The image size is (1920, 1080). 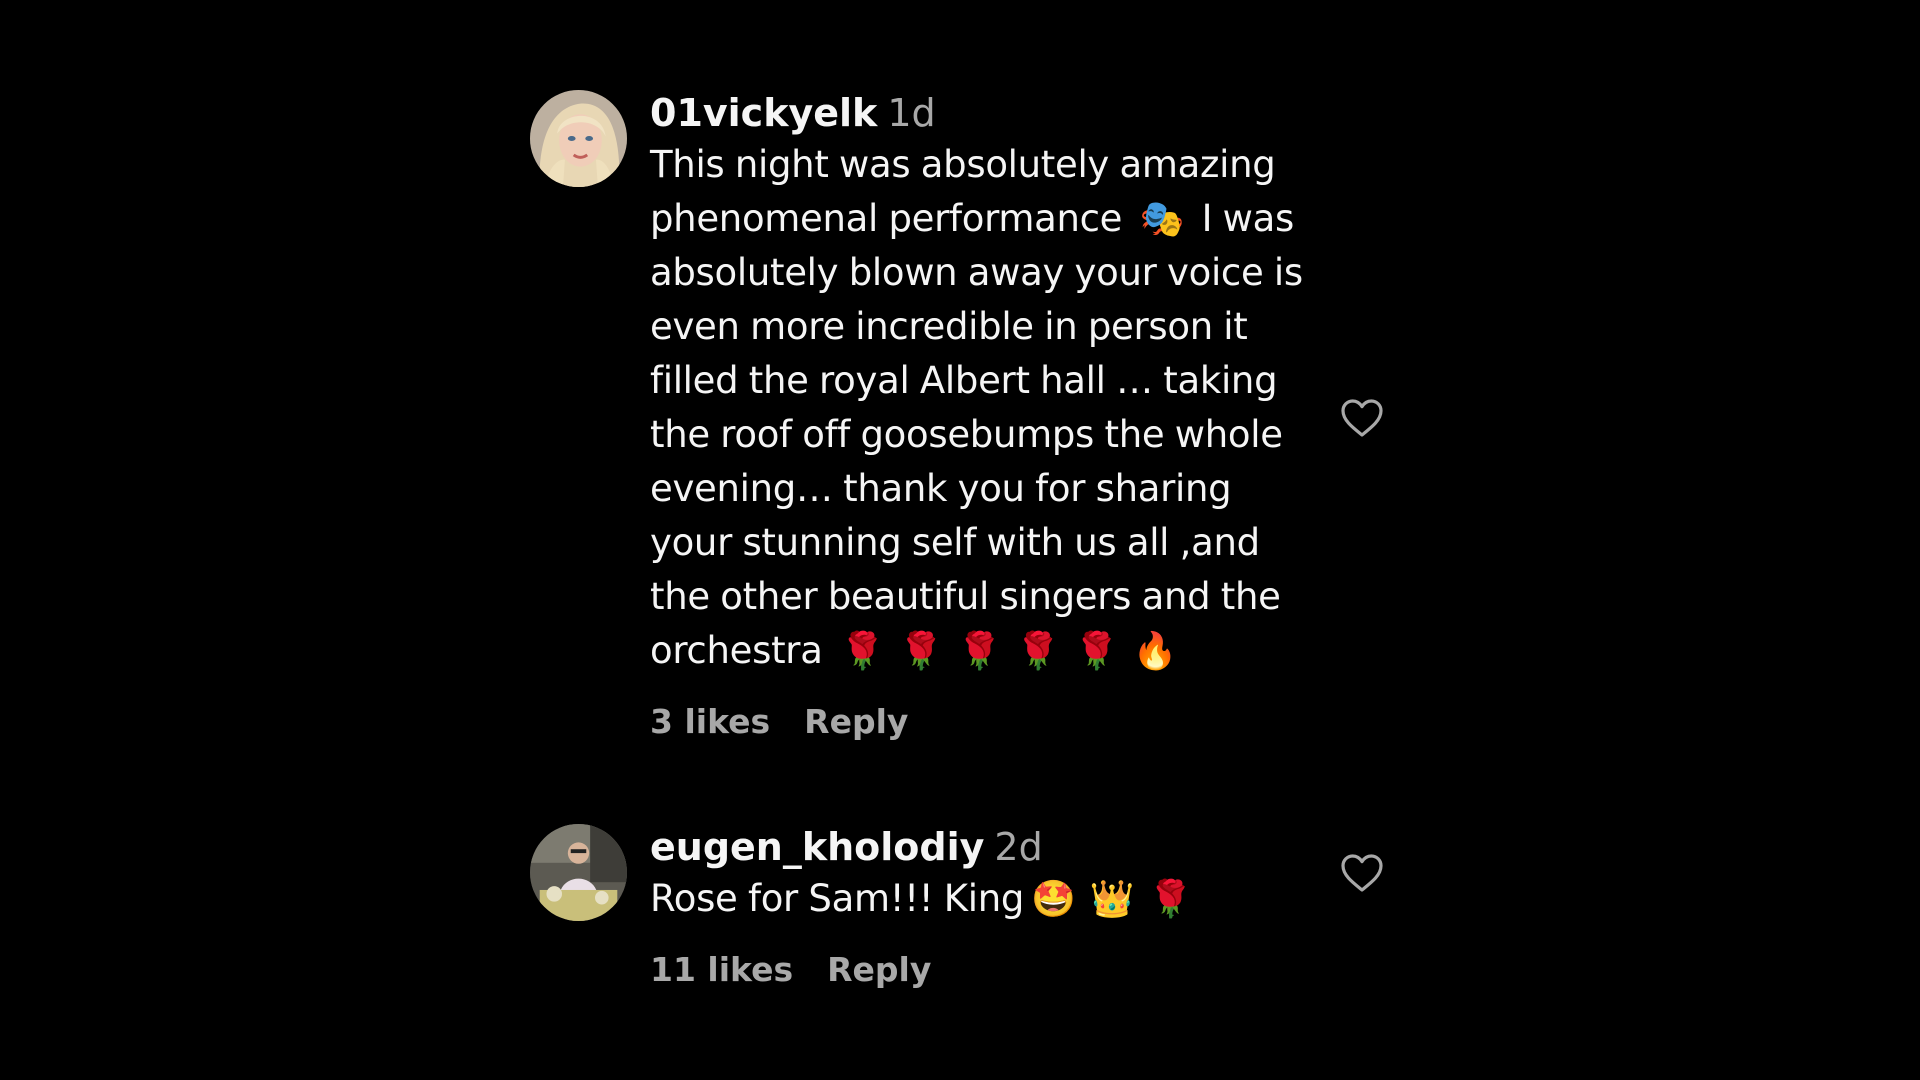 What do you see at coordinates (1112, 899) in the screenshot?
I see `crown-emoji-icon: 👑` at bounding box center [1112, 899].